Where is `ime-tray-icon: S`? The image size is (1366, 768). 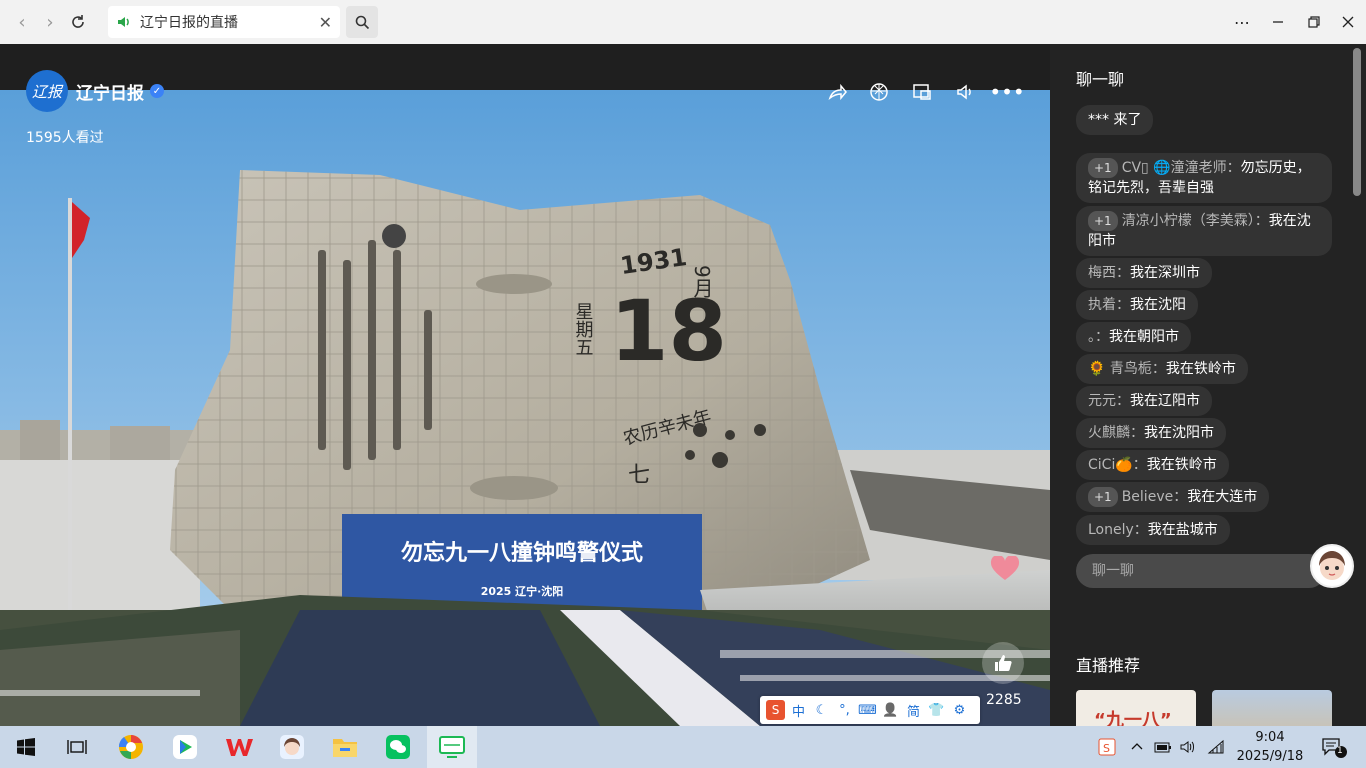 ime-tray-icon: S is located at coordinates (1107, 747).